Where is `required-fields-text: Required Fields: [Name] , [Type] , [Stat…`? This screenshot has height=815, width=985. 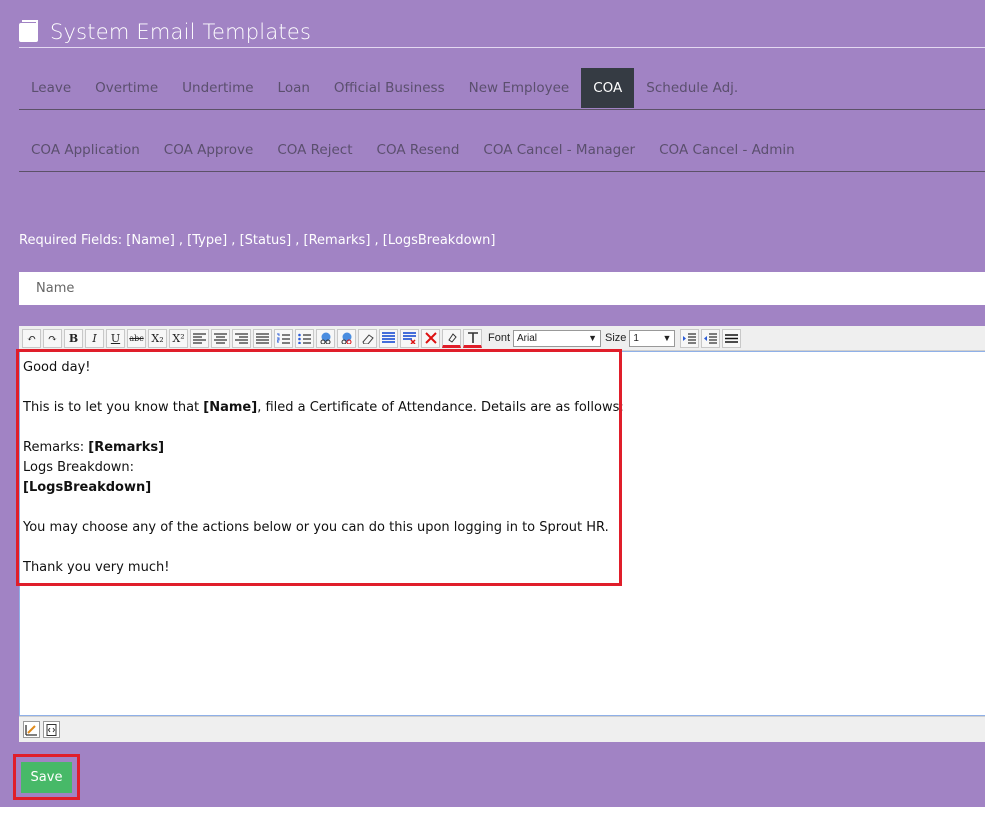 required-fields-text: Required Fields: [Name] , [Type] , [Stat… is located at coordinates (257, 240).